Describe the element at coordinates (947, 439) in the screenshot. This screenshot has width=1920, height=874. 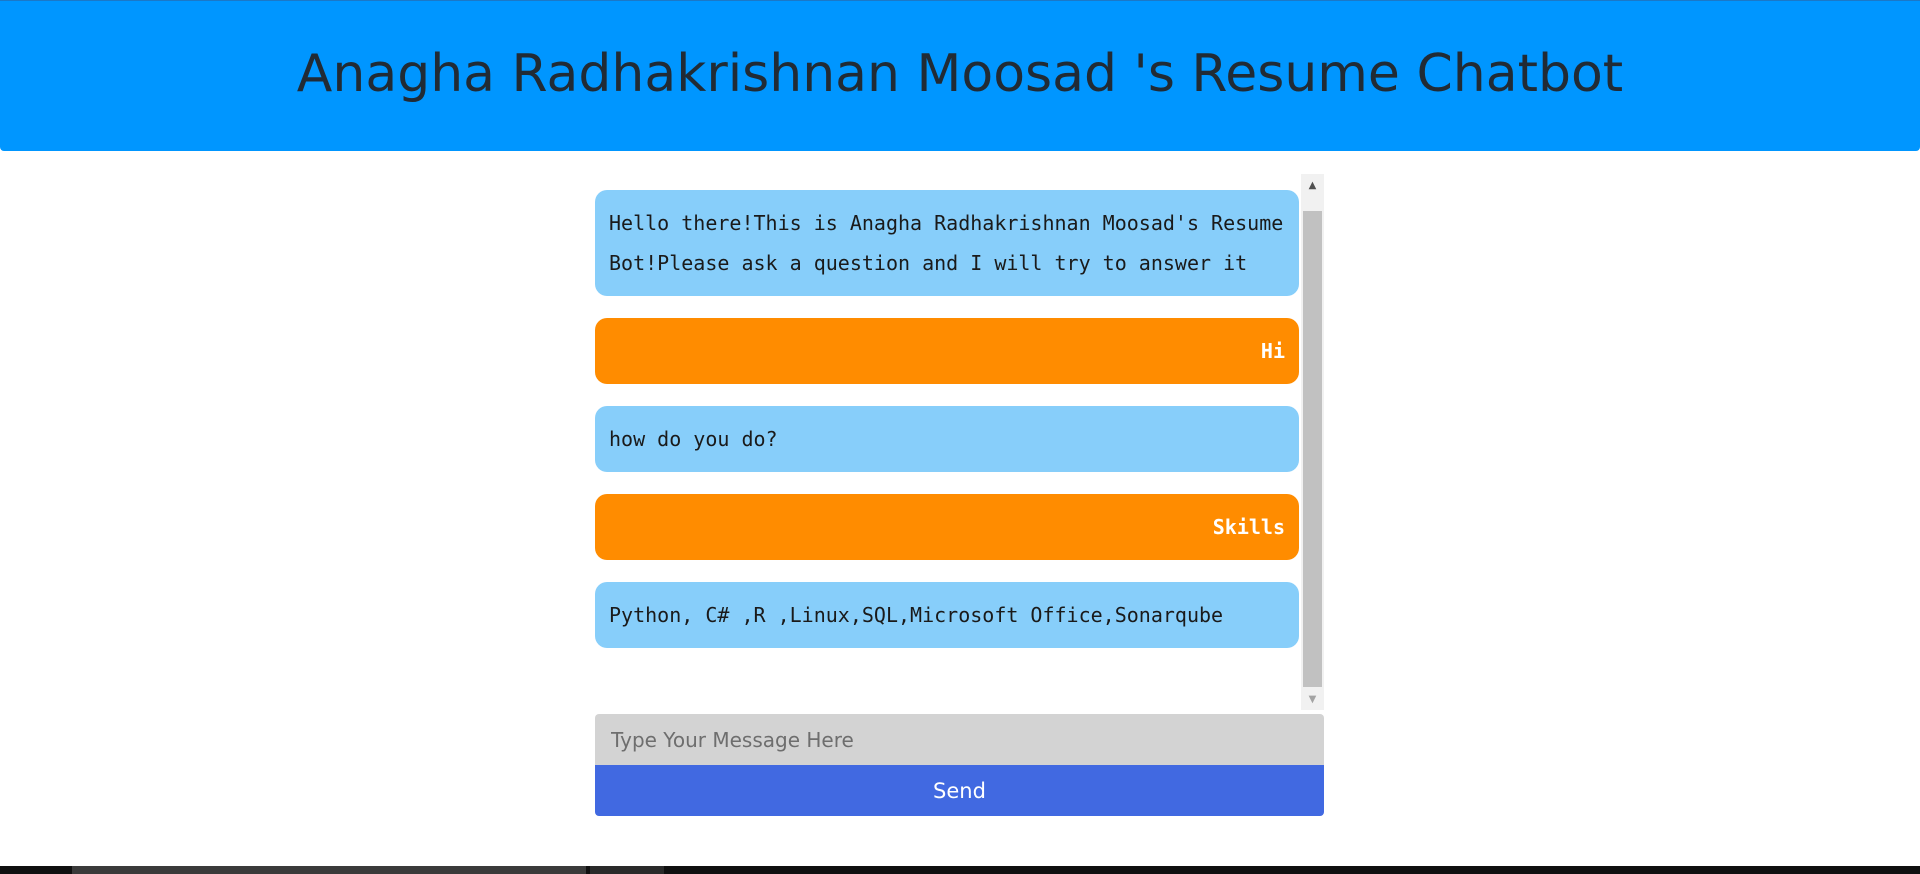
I see `bot-message: how do you do?` at that location.